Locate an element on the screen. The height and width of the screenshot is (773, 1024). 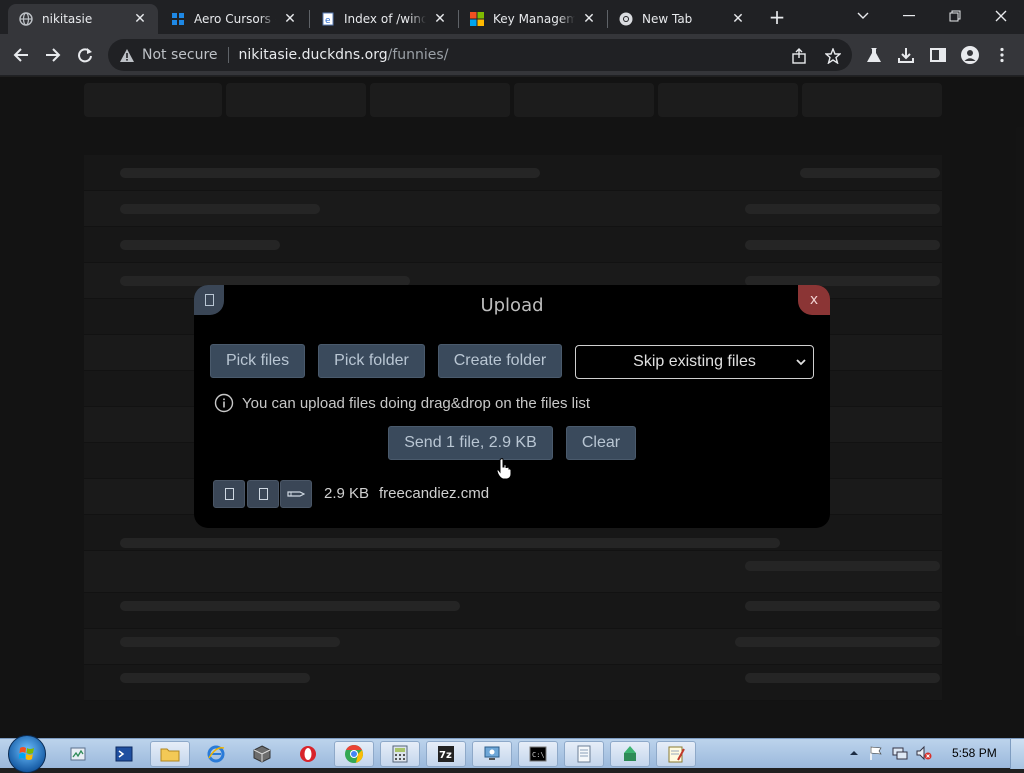
command-prompt-icon: C:\ is located at coordinates (538, 754).